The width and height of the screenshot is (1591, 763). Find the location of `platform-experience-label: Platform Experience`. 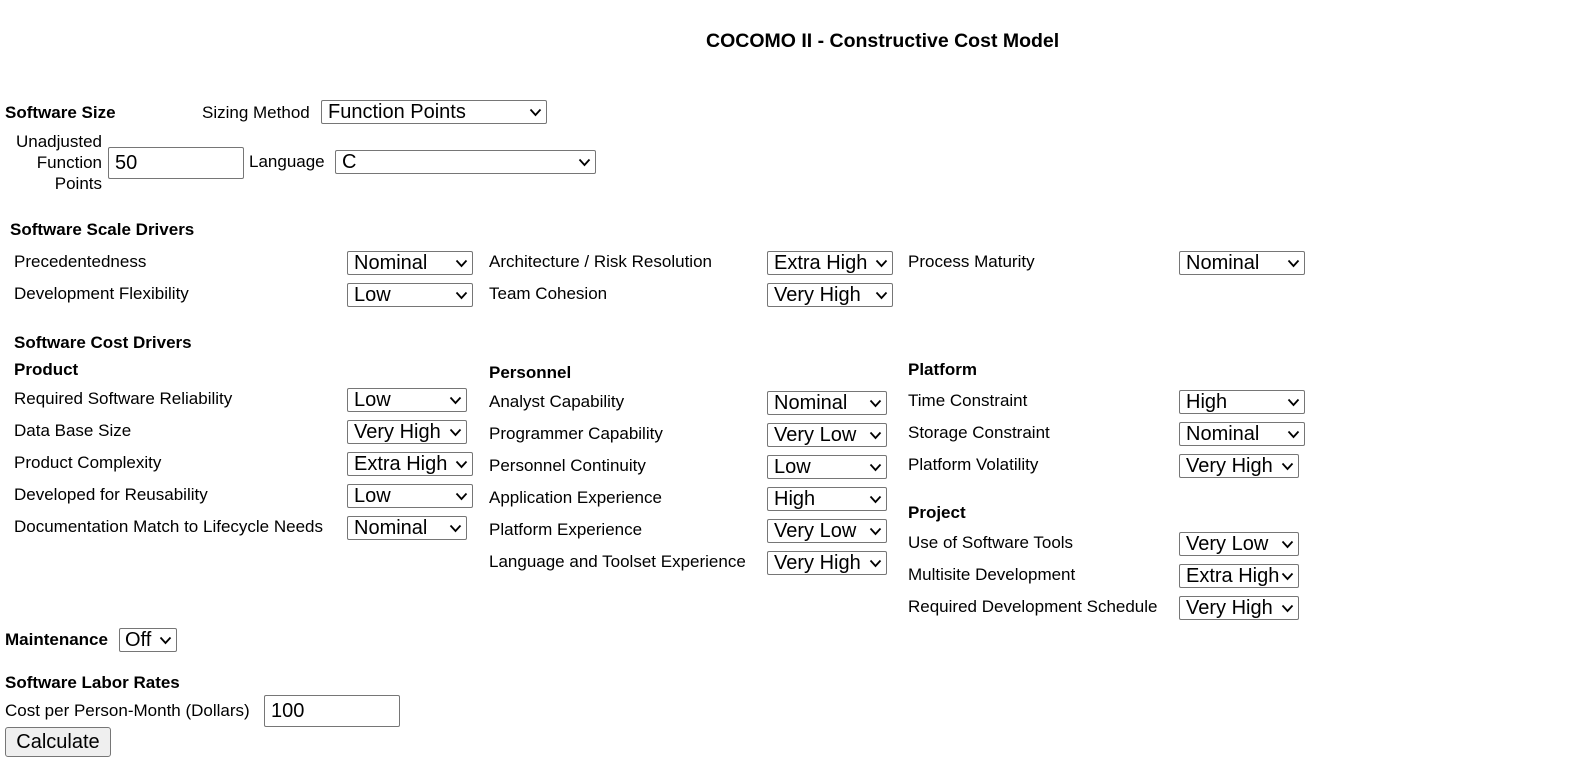

platform-experience-label: Platform Experience is located at coordinates (566, 529).